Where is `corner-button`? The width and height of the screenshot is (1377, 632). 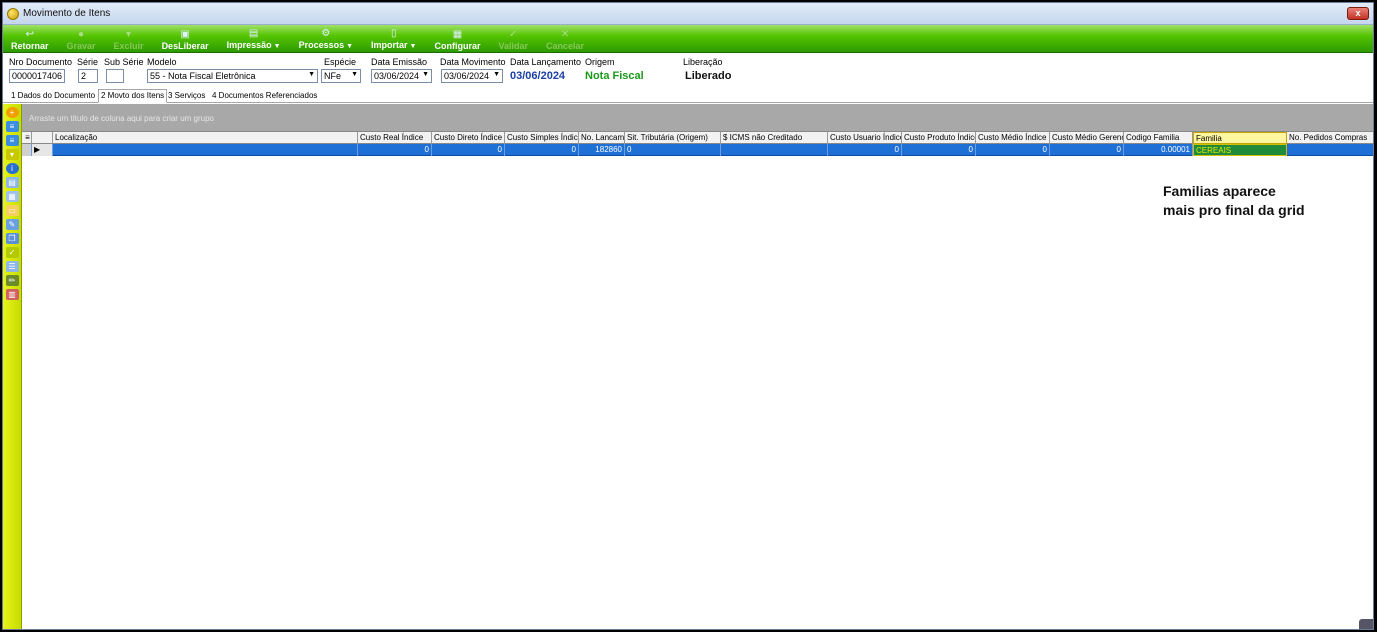 corner-button is located at coordinates (1366, 624).